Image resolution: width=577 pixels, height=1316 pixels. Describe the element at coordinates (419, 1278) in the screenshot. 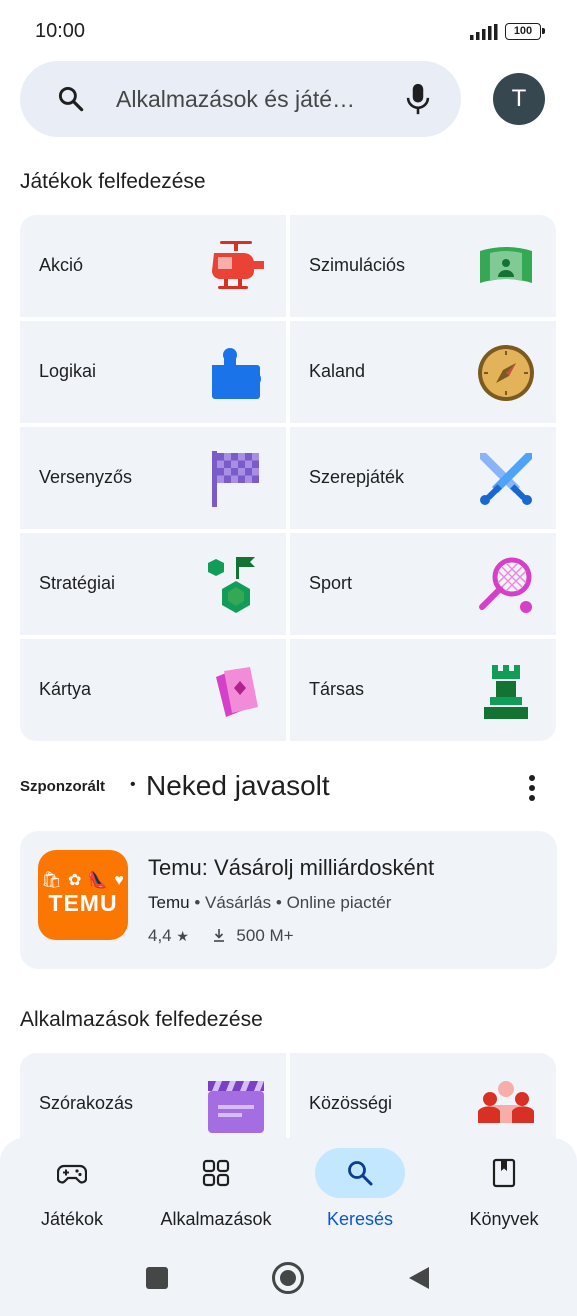

I see `back-button` at that location.